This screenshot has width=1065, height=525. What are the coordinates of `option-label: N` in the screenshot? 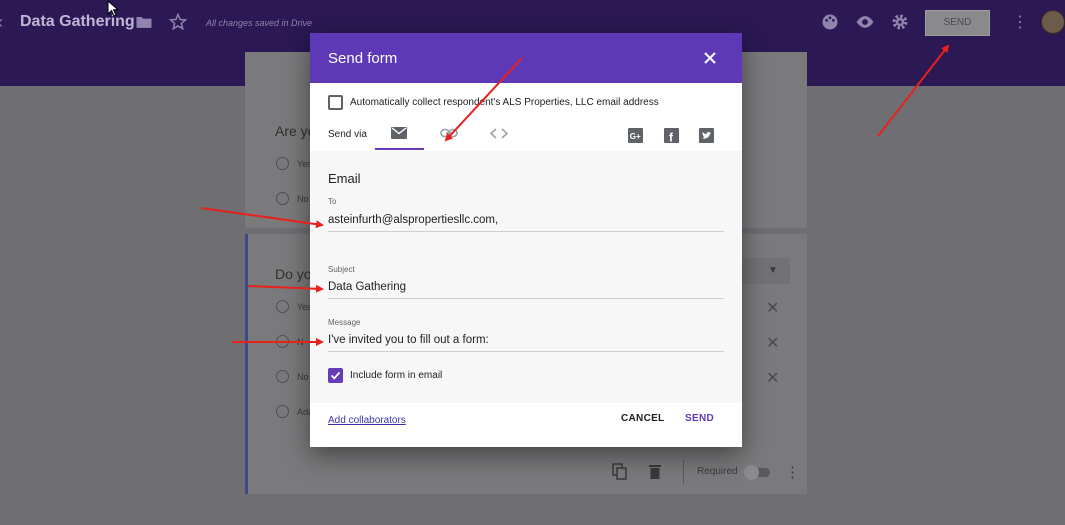 It's located at (300, 342).